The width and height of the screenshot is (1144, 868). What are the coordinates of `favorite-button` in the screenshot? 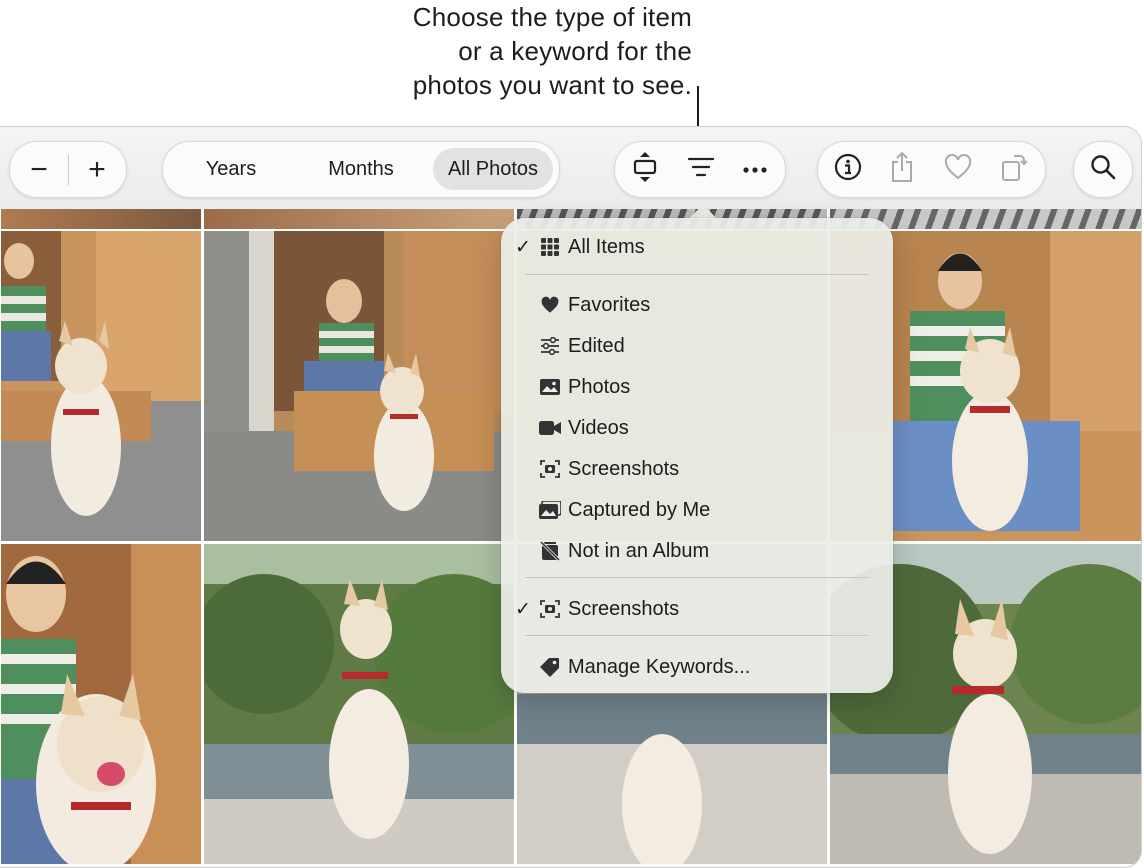 It's located at (958, 169).